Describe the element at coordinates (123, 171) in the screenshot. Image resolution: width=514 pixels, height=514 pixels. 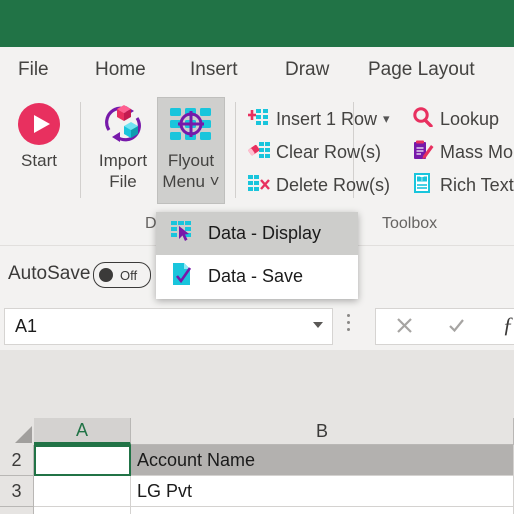
I see `import-file-button-label: Import File` at that location.